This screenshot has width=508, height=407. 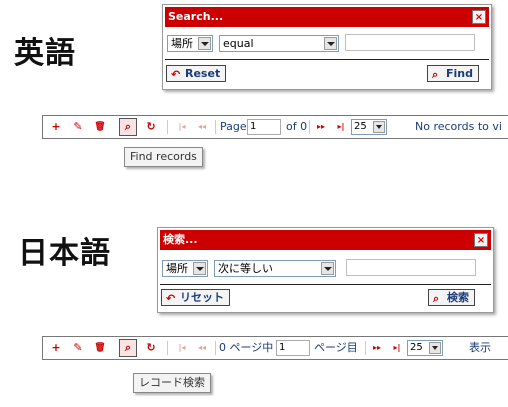 I want to click on reset-button: ↶ Reset, so click(x=196, y=73).